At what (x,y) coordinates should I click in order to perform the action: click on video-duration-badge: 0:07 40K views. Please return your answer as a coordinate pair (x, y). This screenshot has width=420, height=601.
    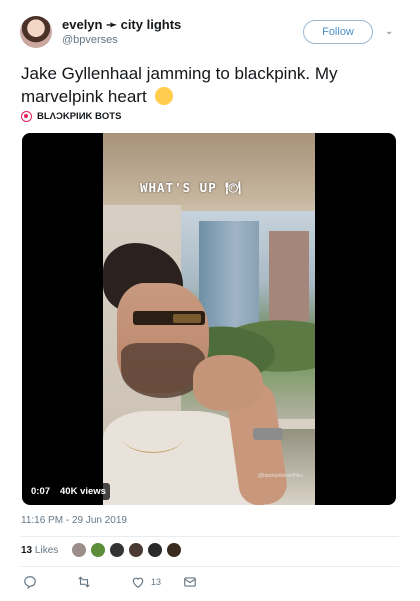
    Looking at the image, I should click on (68, 491).